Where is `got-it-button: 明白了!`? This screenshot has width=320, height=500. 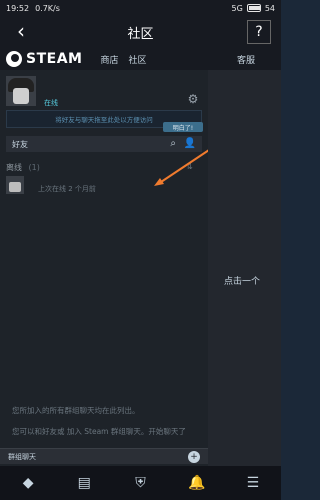 got-it-button: 明白了! is located at coordinates (183, 127).